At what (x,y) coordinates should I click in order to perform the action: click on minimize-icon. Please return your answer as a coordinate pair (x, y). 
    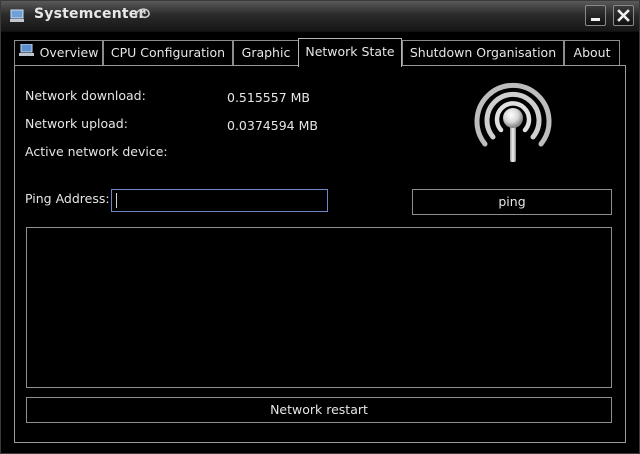
    Looking at the image, I should click on (595, 19).